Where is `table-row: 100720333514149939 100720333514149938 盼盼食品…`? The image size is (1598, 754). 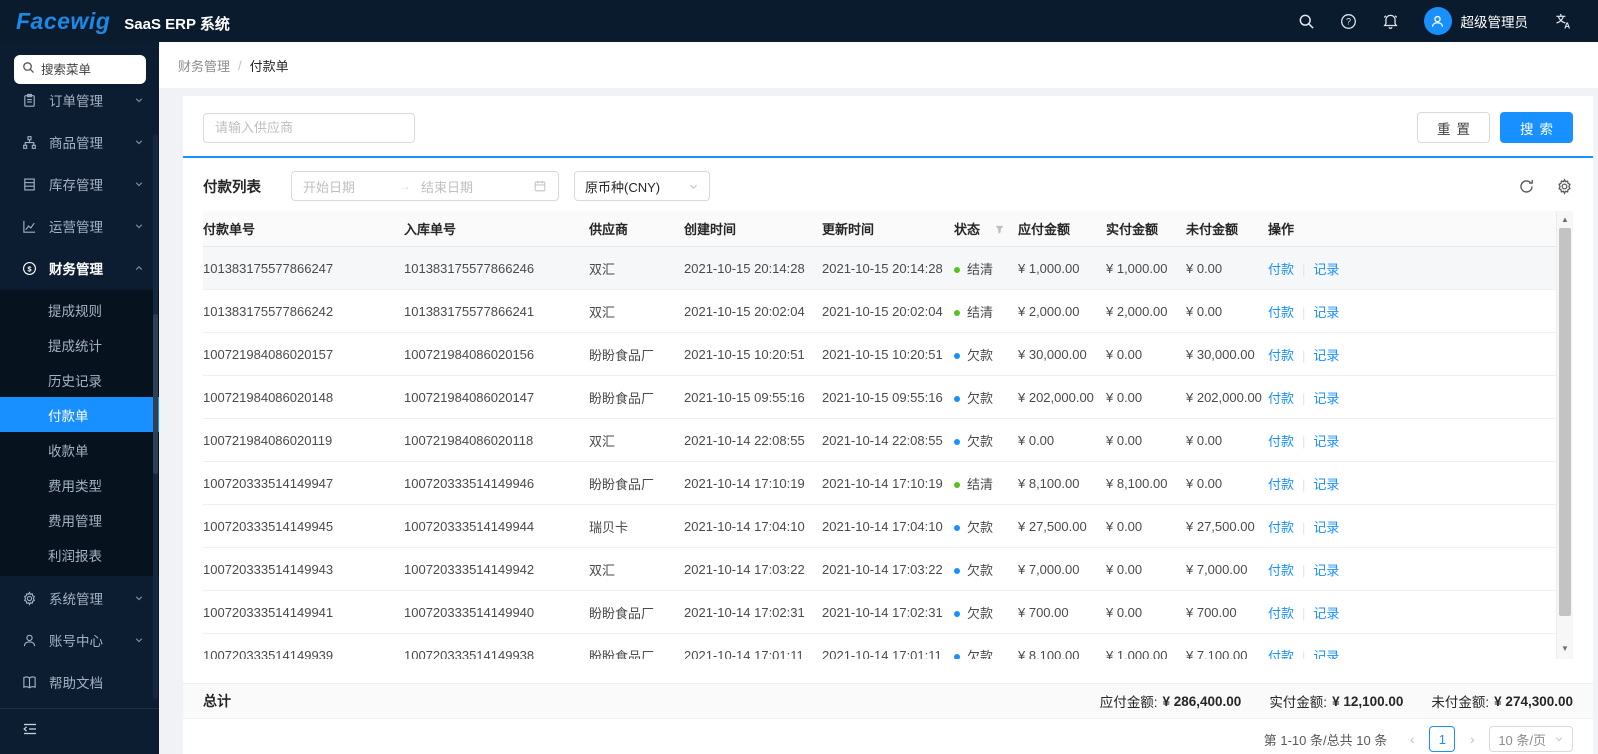
table-row: 100720333514149939 100720333514149938 盼盼食品… is located at coordinates (879, 646).